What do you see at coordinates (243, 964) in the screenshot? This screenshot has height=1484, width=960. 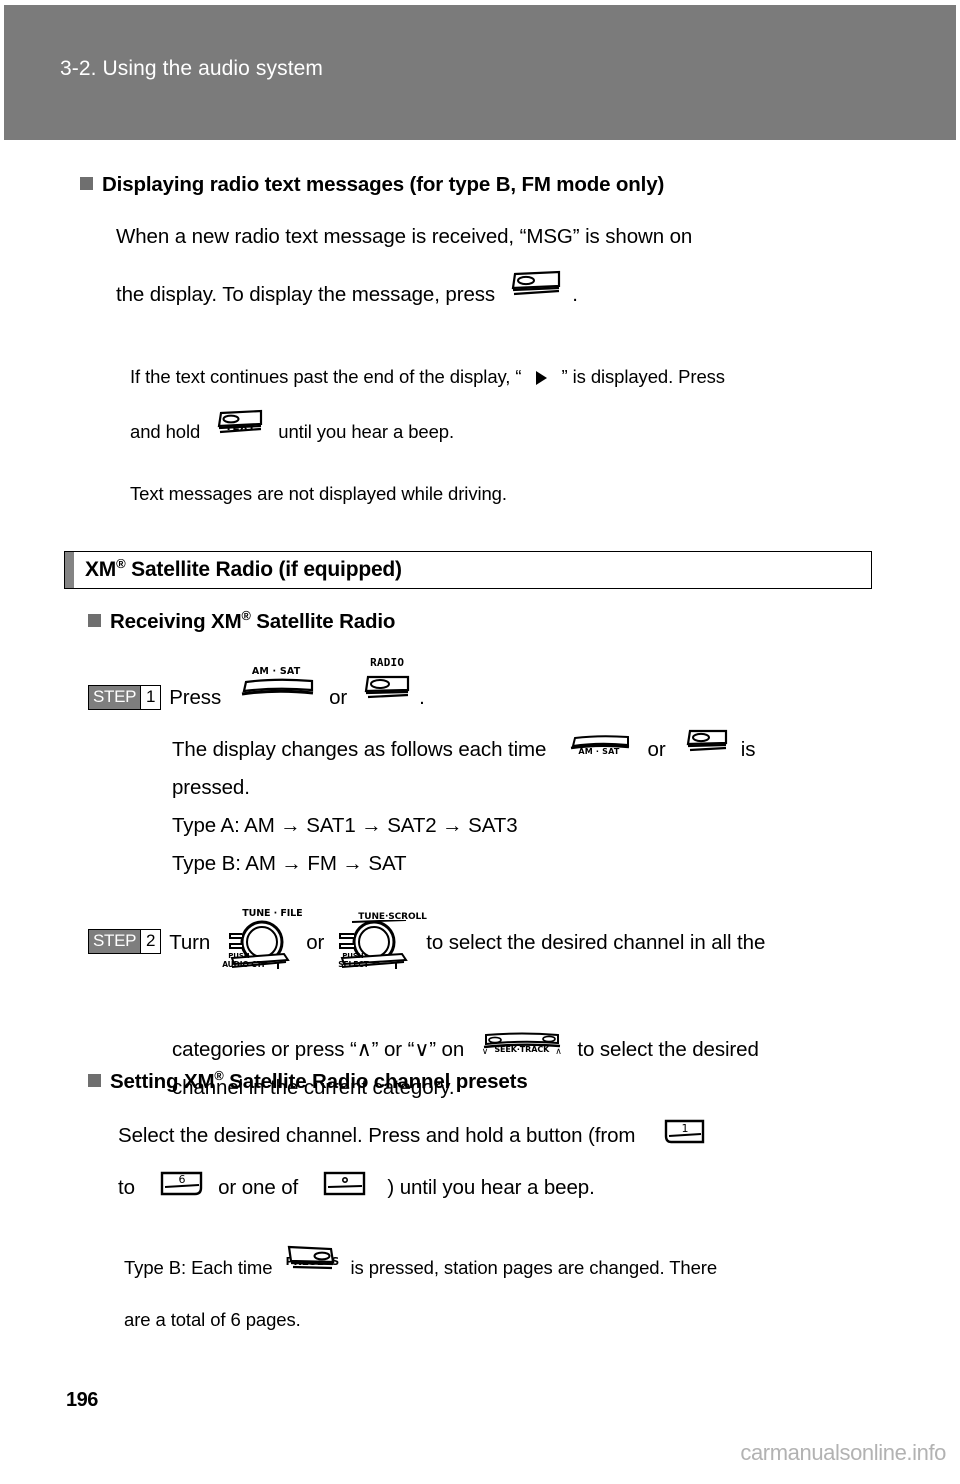 I see `tune-file-push2-label: AUDIO CTRL` at bounding box center [243, 964].